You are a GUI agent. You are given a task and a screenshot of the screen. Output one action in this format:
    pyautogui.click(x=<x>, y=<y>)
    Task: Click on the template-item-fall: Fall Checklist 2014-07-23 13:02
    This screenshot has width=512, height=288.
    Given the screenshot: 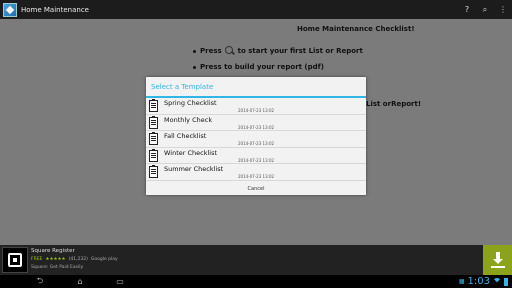 What is the action you would take?
    pyautogui.click(x=256, y=139)
    